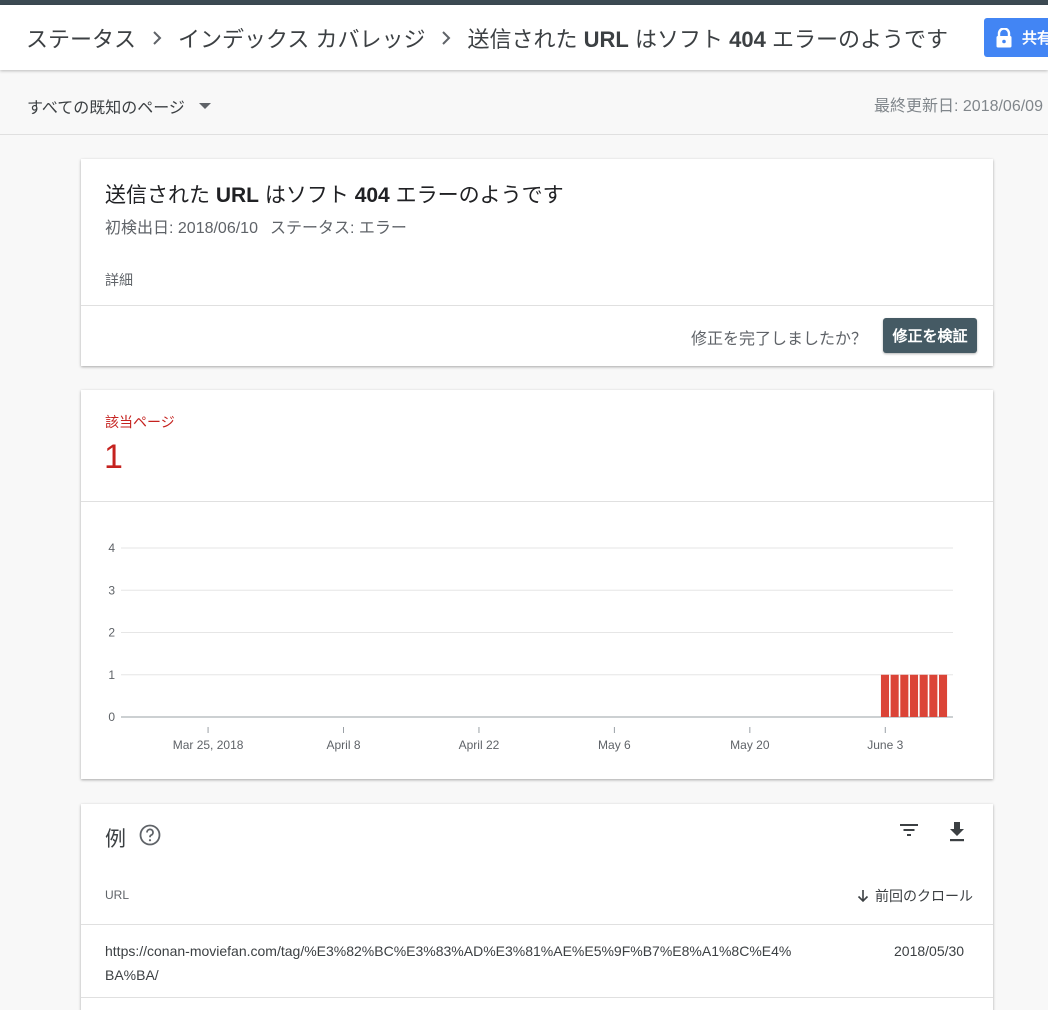 This screenshot has height=1010, width=1048. What do you see at coordinates (924, 896) in the screenshot?
I see `last-crawl-label: 前回のクロール` at bounding box center [924, 896].